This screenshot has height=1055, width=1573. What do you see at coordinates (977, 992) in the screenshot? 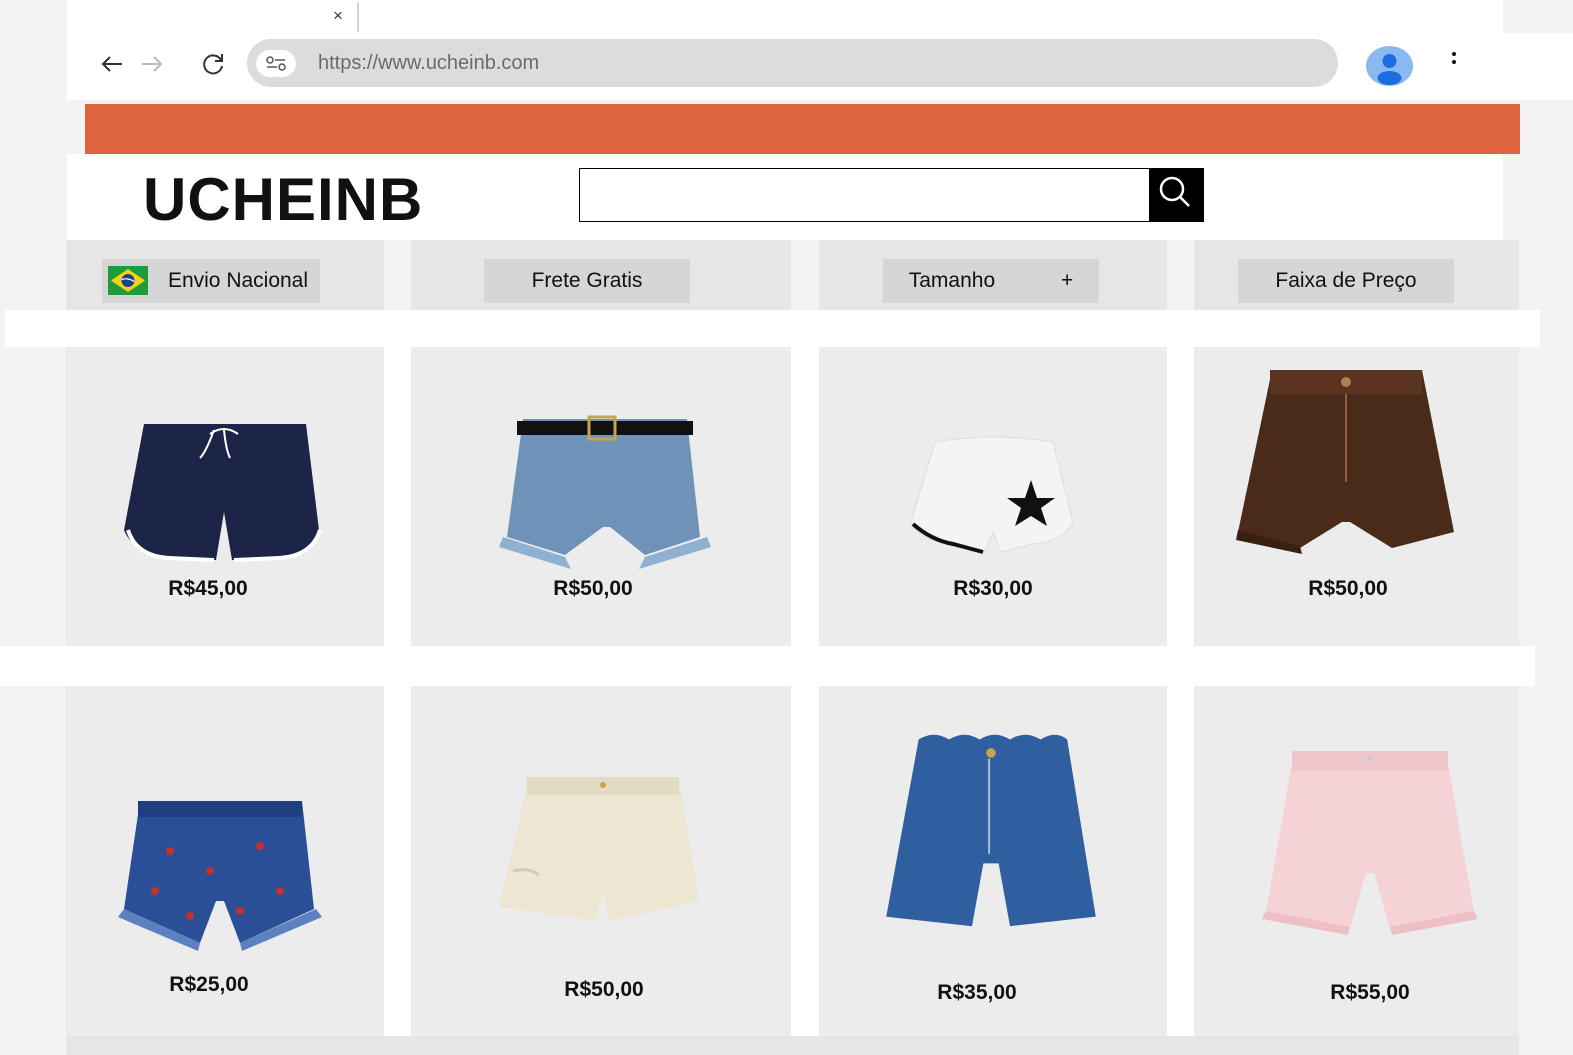
I see `product-price: R$35,00` at bounding box center [977, 992].